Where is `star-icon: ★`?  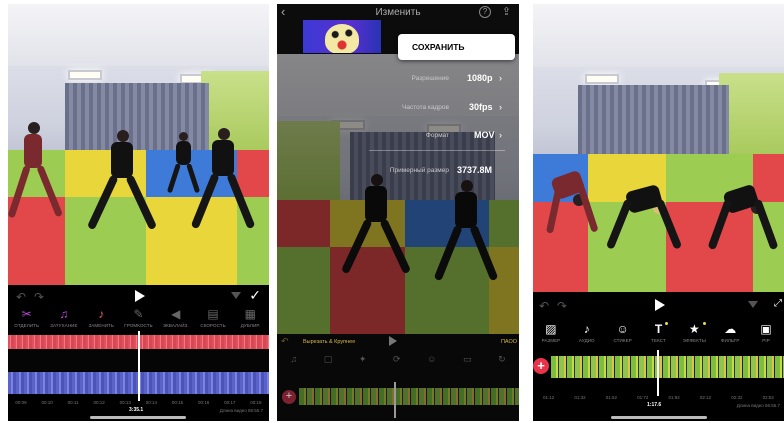 star-icon: ★ is located at coordinates (694, 329).